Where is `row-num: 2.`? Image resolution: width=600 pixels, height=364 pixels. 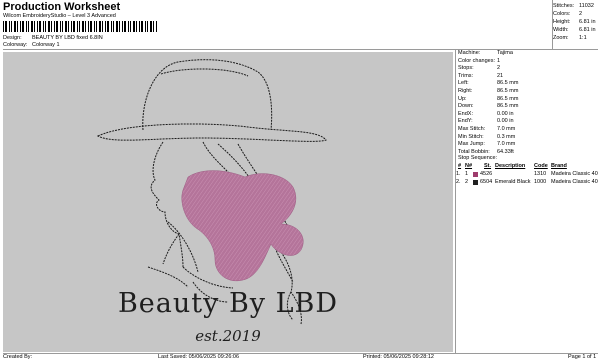
row-num: 2. is located at coordinates (458, 182).